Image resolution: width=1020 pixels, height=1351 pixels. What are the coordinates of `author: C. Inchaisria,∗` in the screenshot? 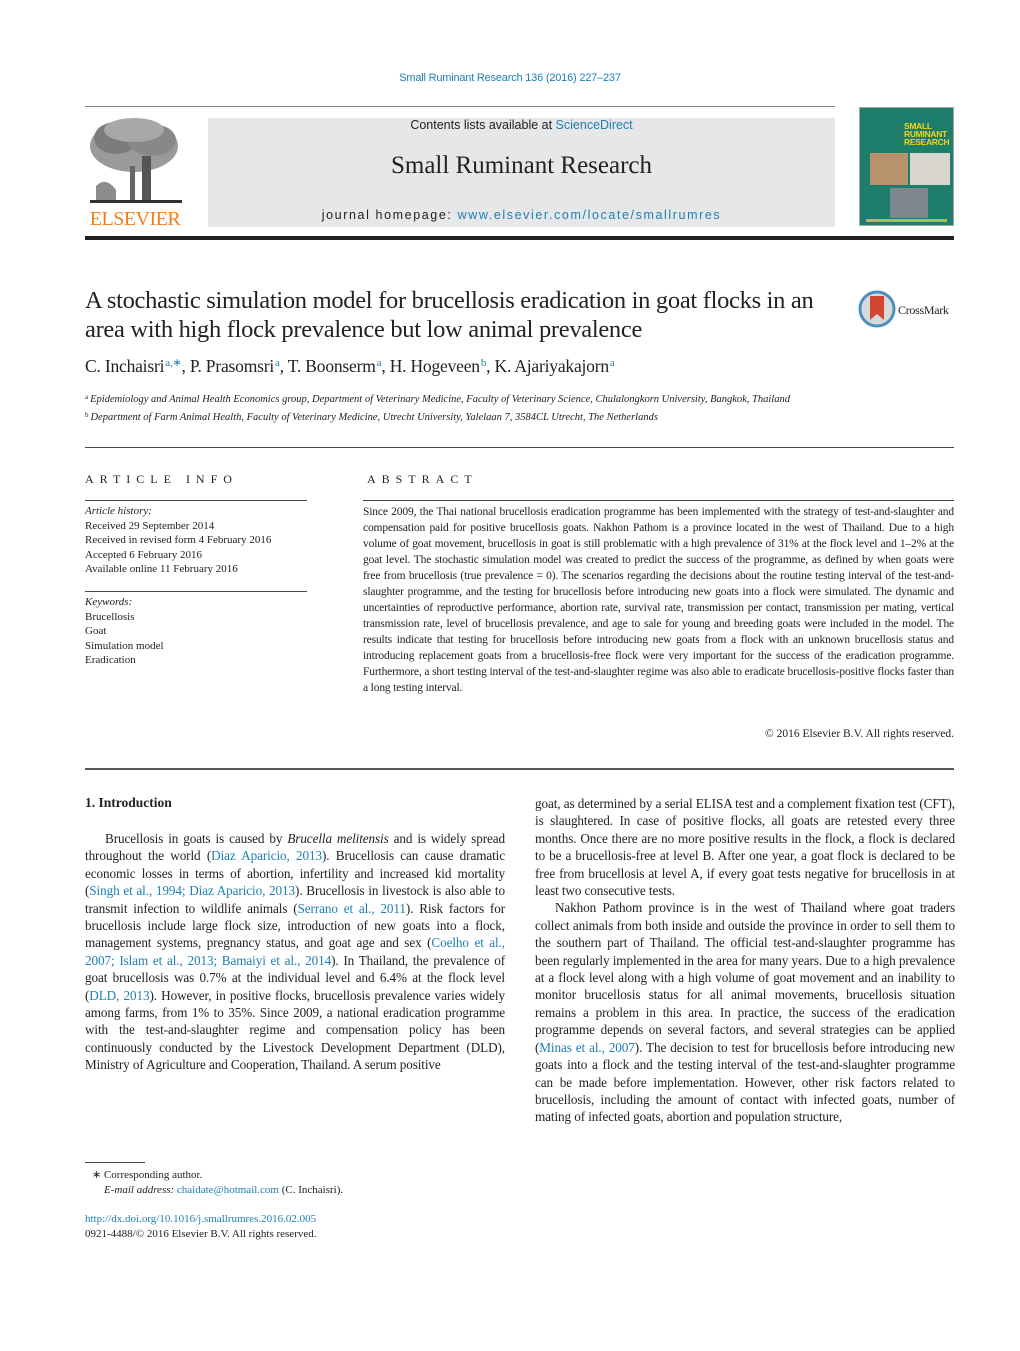 It's located at (133, 366).